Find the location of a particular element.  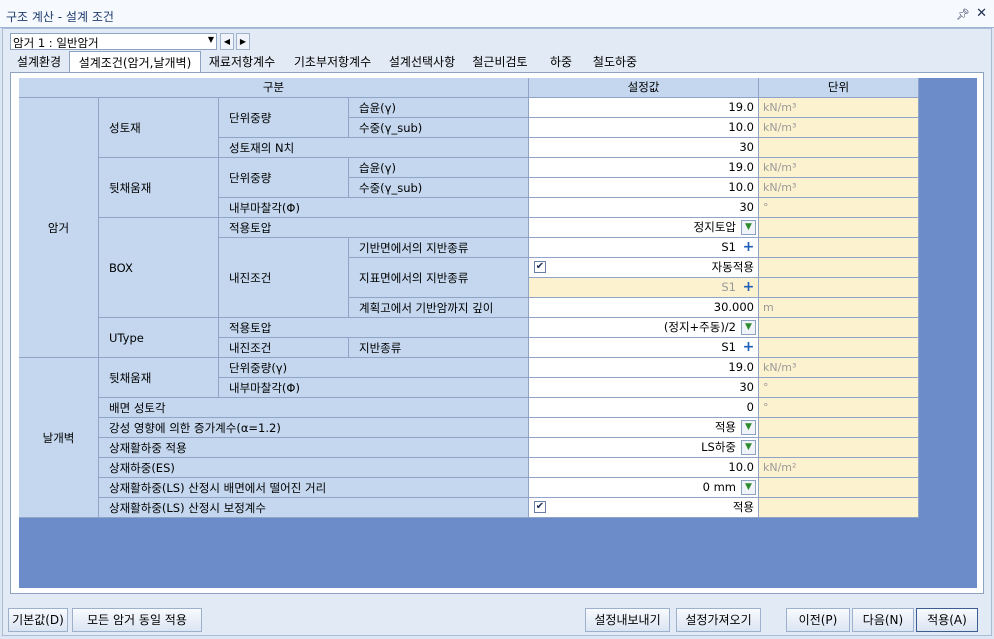

section-wingwall: 날개벽 is located at coordinates (59, 438).